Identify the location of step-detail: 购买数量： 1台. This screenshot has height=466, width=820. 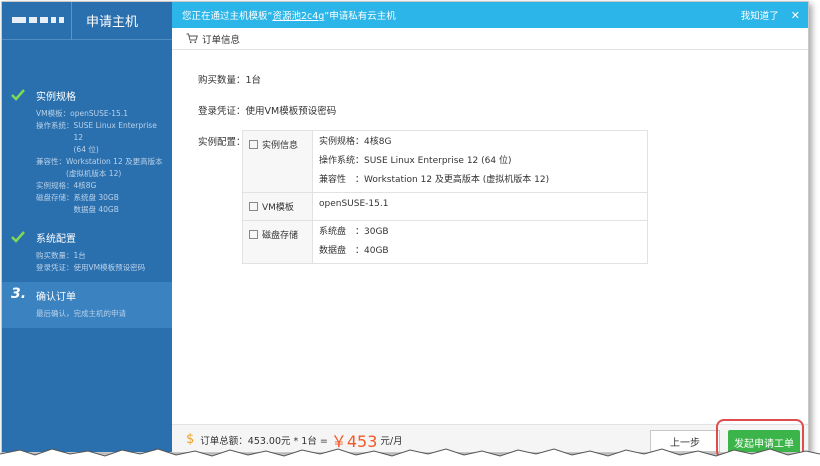
(61, 255).